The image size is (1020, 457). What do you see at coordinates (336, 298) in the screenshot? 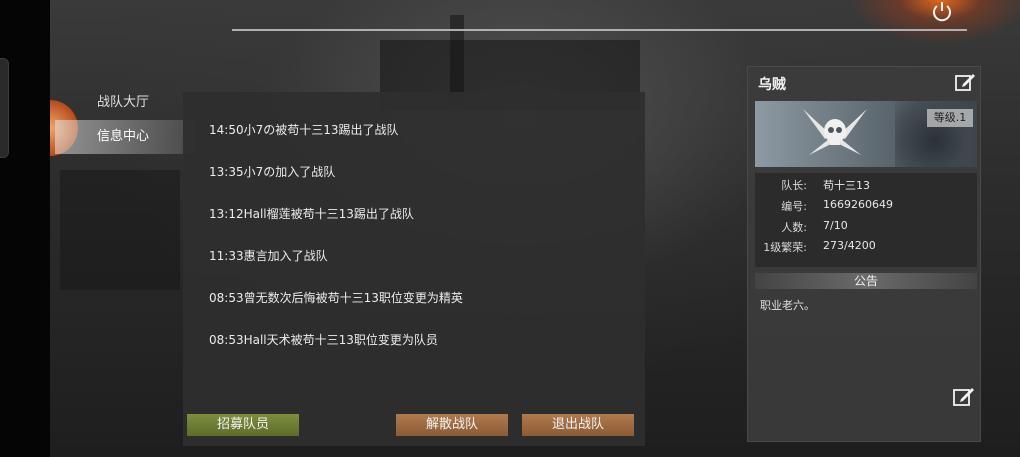
I see `message-item: 08:53曾无数次后悔被苟十三13职位变更为精英` at bounding box center [336, 298].